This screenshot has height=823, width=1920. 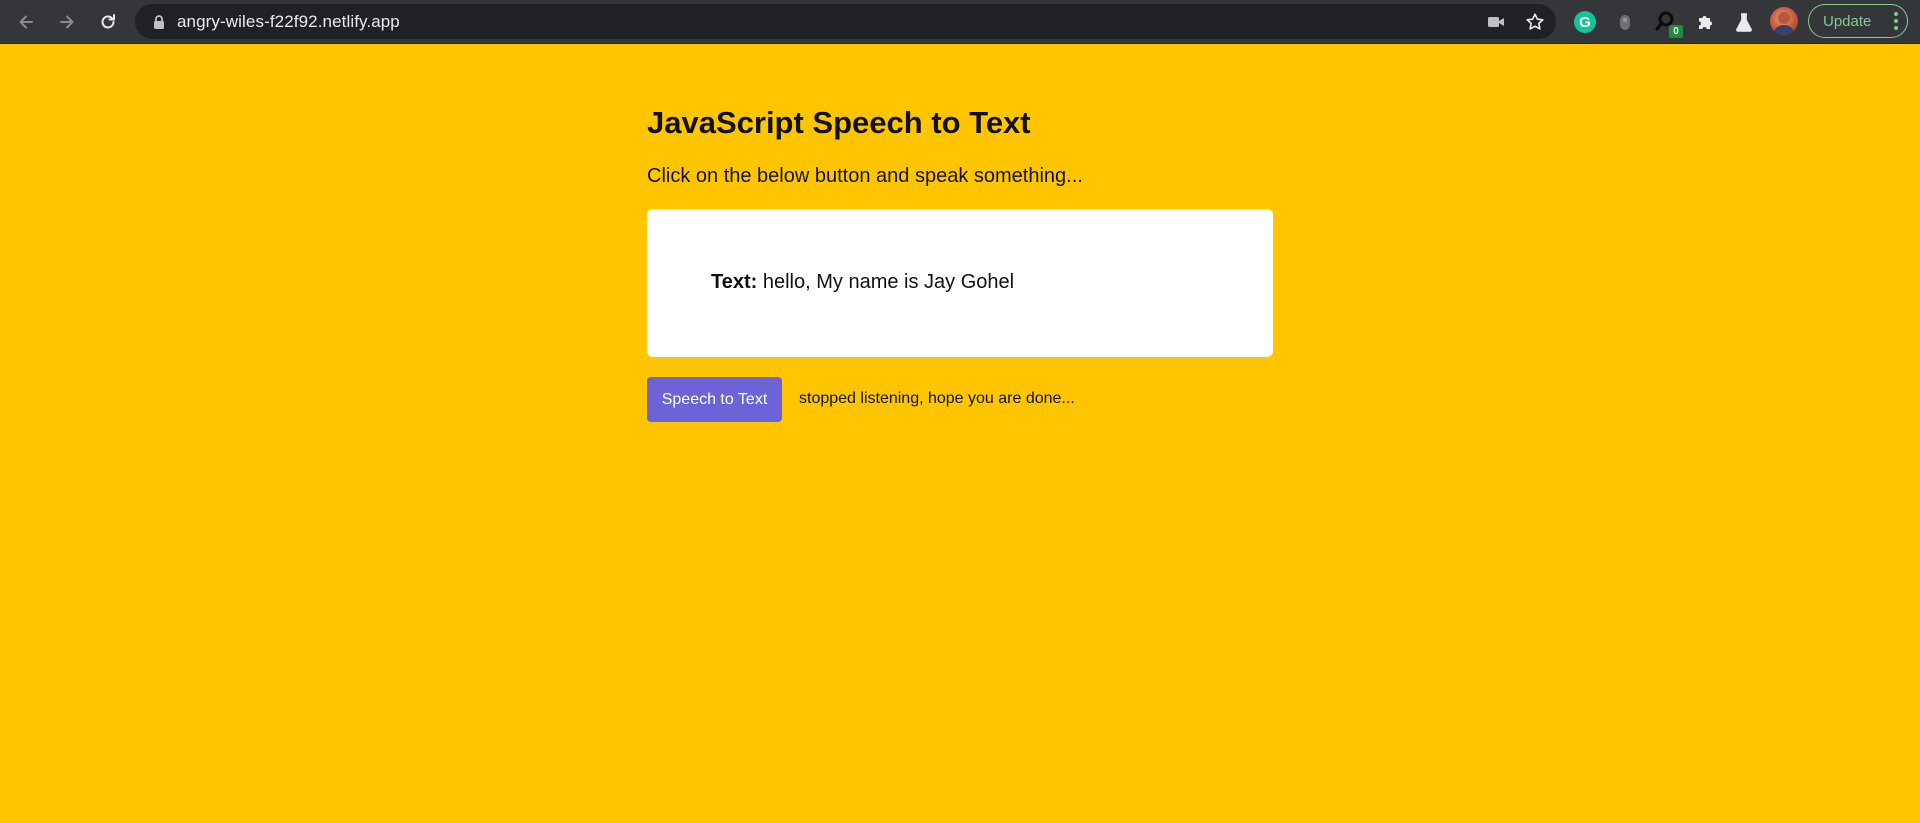 I want to click on profile-picture, so click(x=1784, y=23).